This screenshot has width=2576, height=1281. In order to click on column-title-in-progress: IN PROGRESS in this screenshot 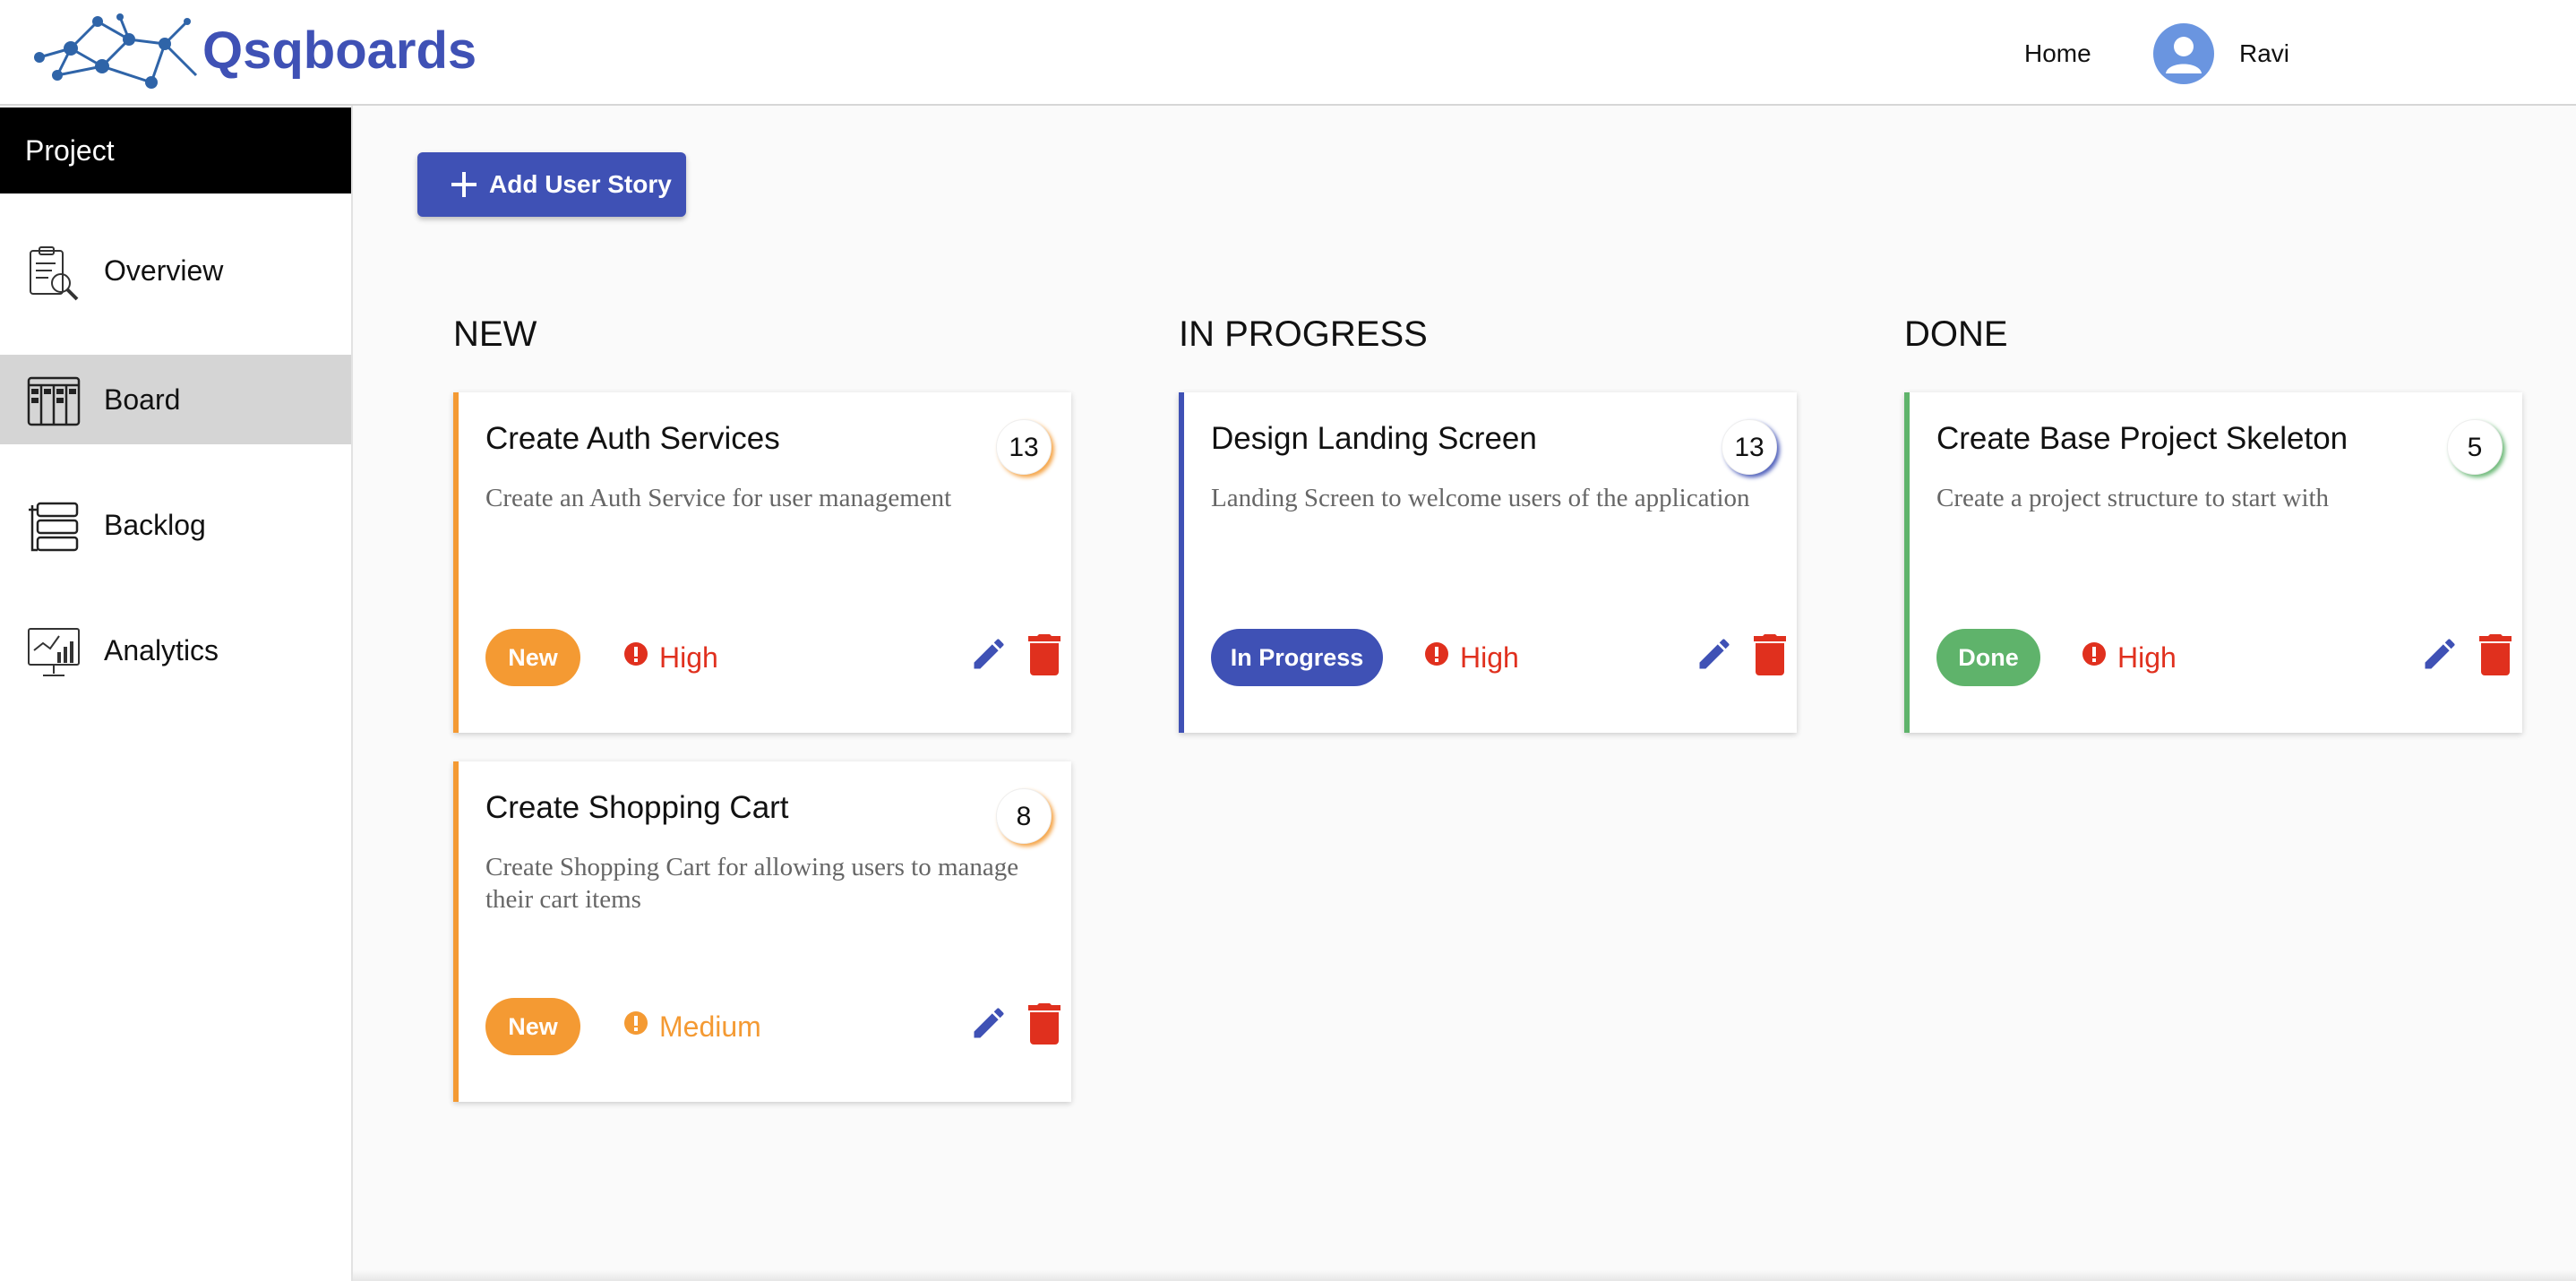, I will do `click(1303, 334)`.